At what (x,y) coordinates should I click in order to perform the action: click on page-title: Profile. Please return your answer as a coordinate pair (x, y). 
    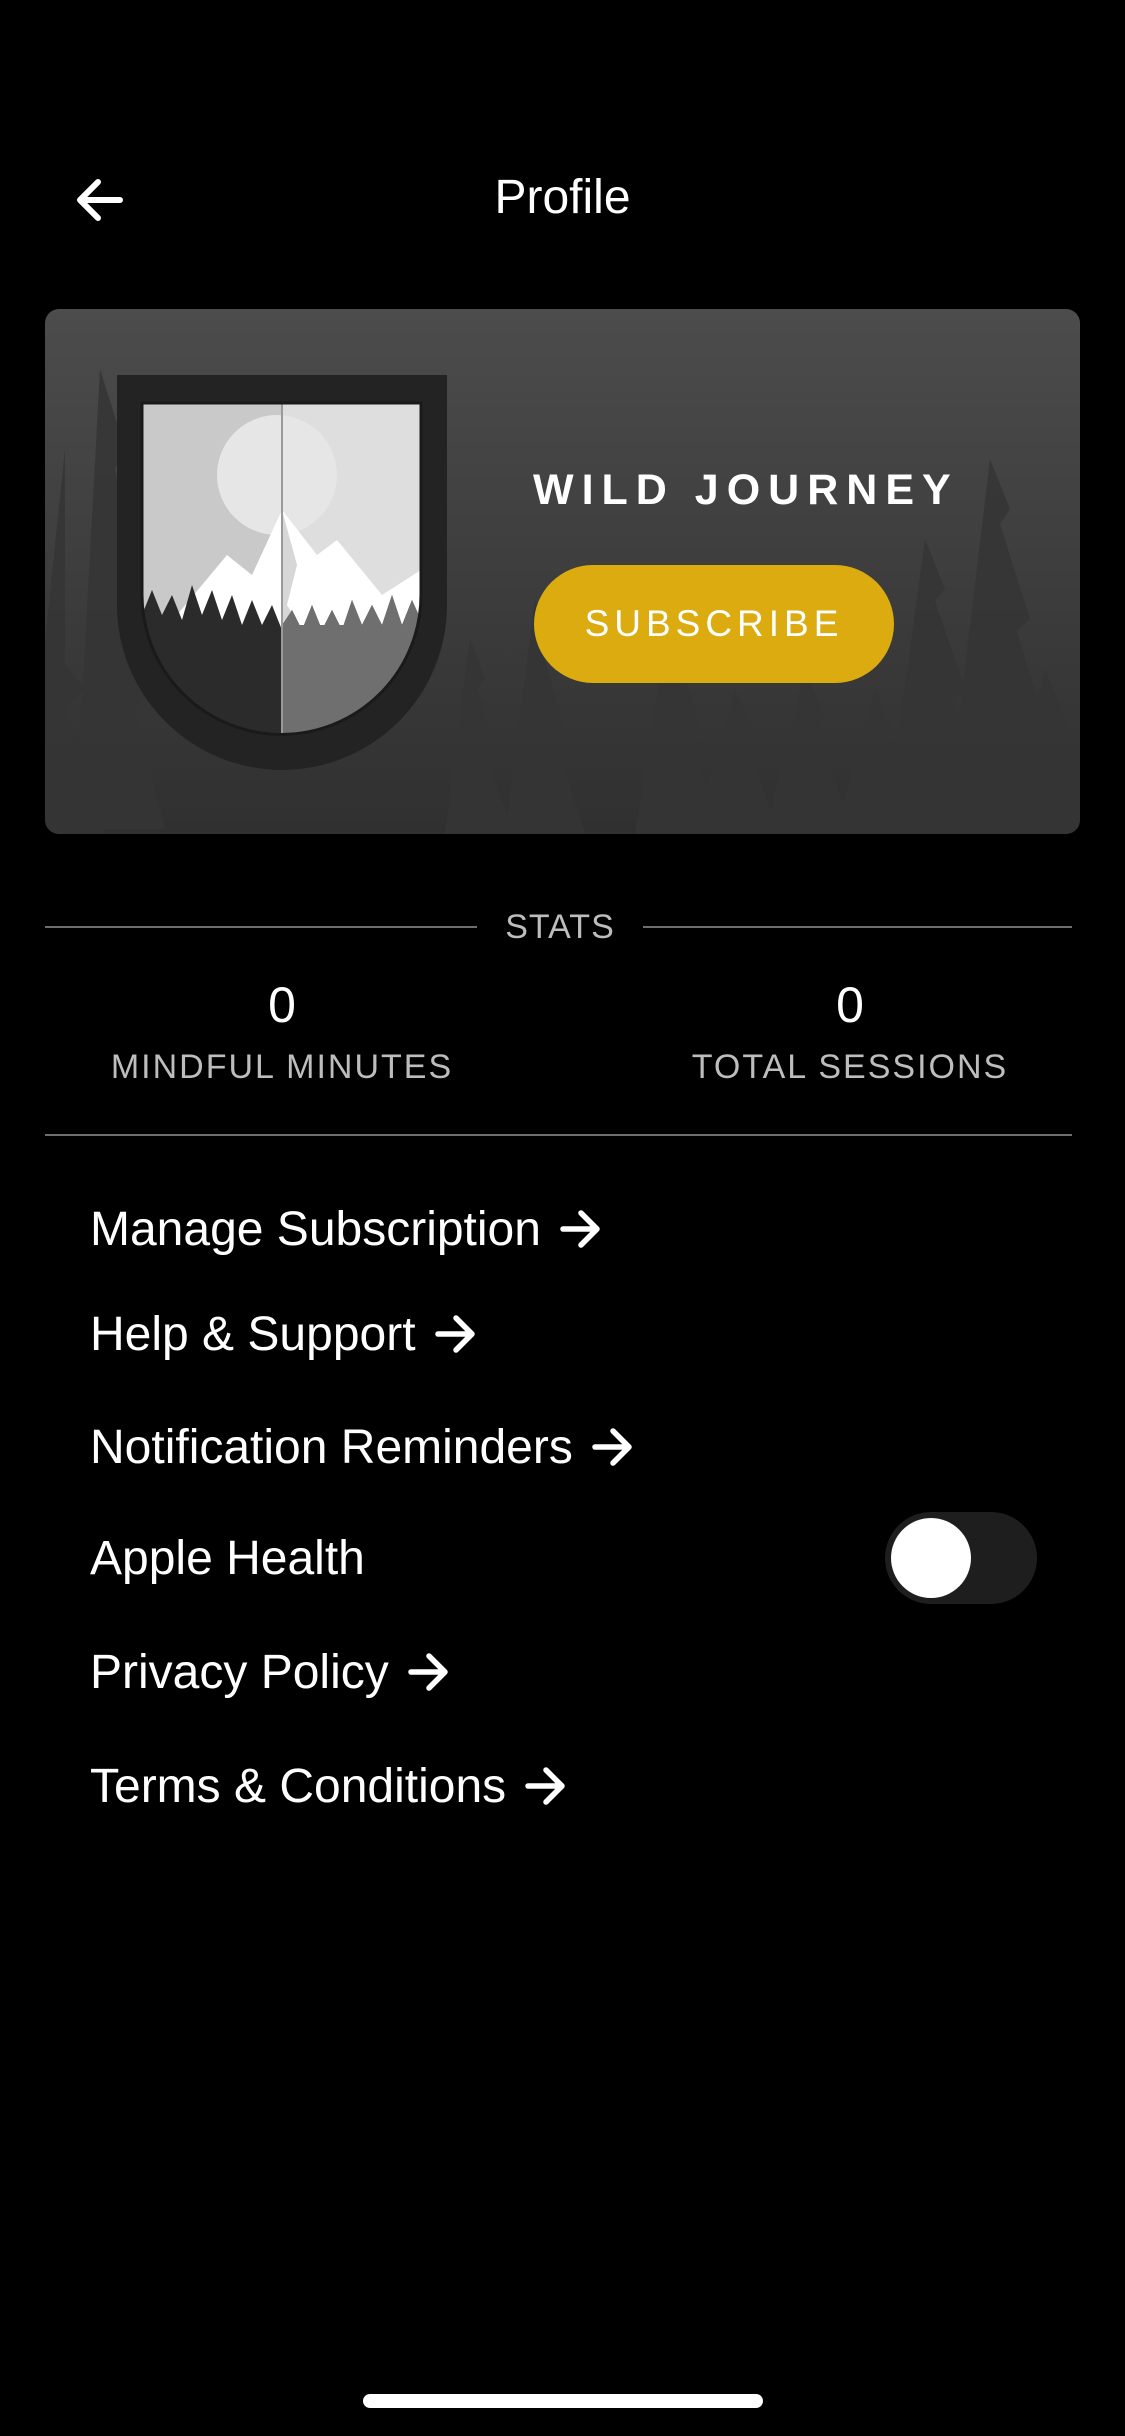
    Looking at the image, I should click on (562, 197).